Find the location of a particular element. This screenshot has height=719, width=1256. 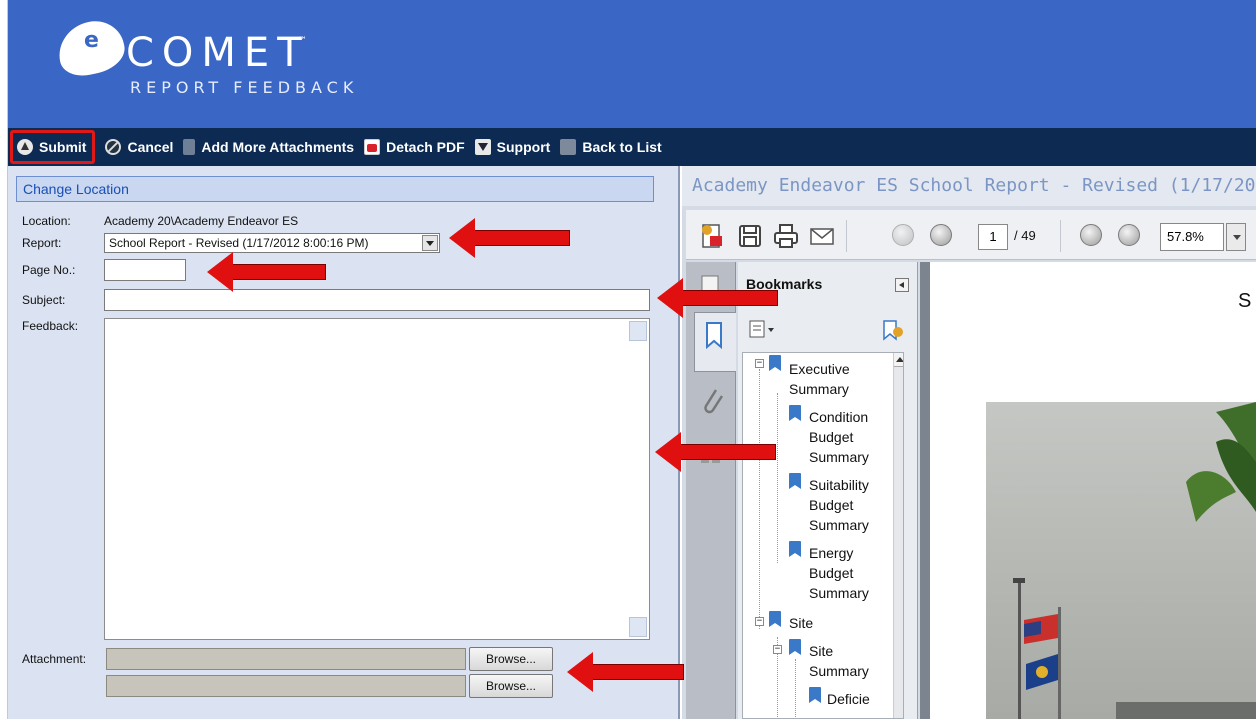

cancel-icon is located at coordinates (113, 147).